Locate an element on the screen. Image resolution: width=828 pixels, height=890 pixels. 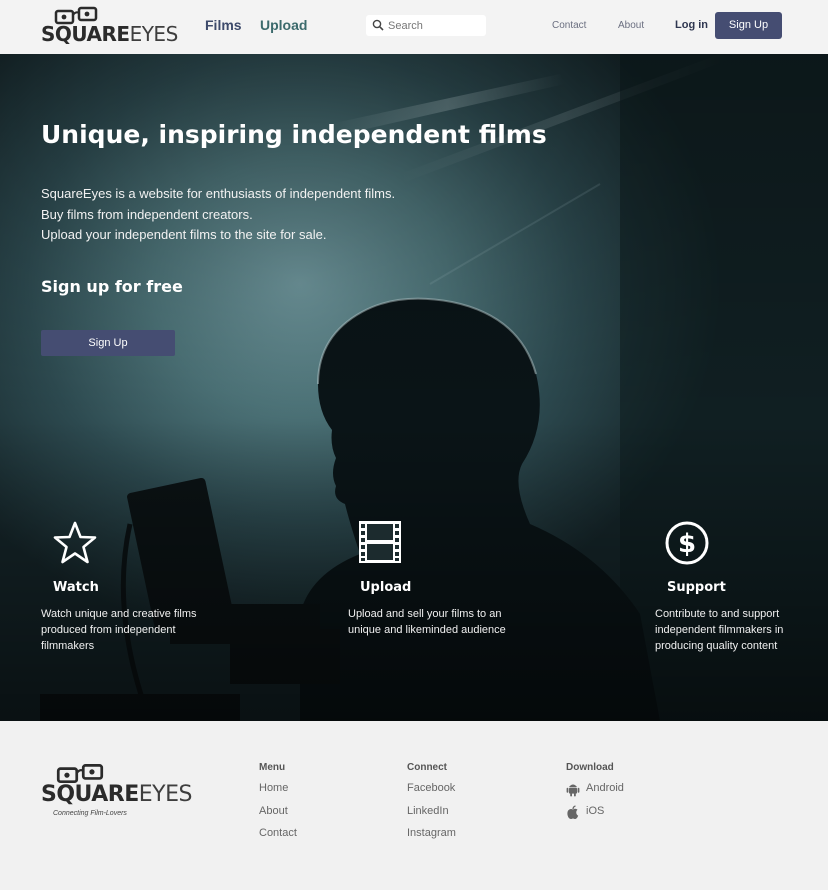
footer-link-android: Android is located at coordinates (595, 793).